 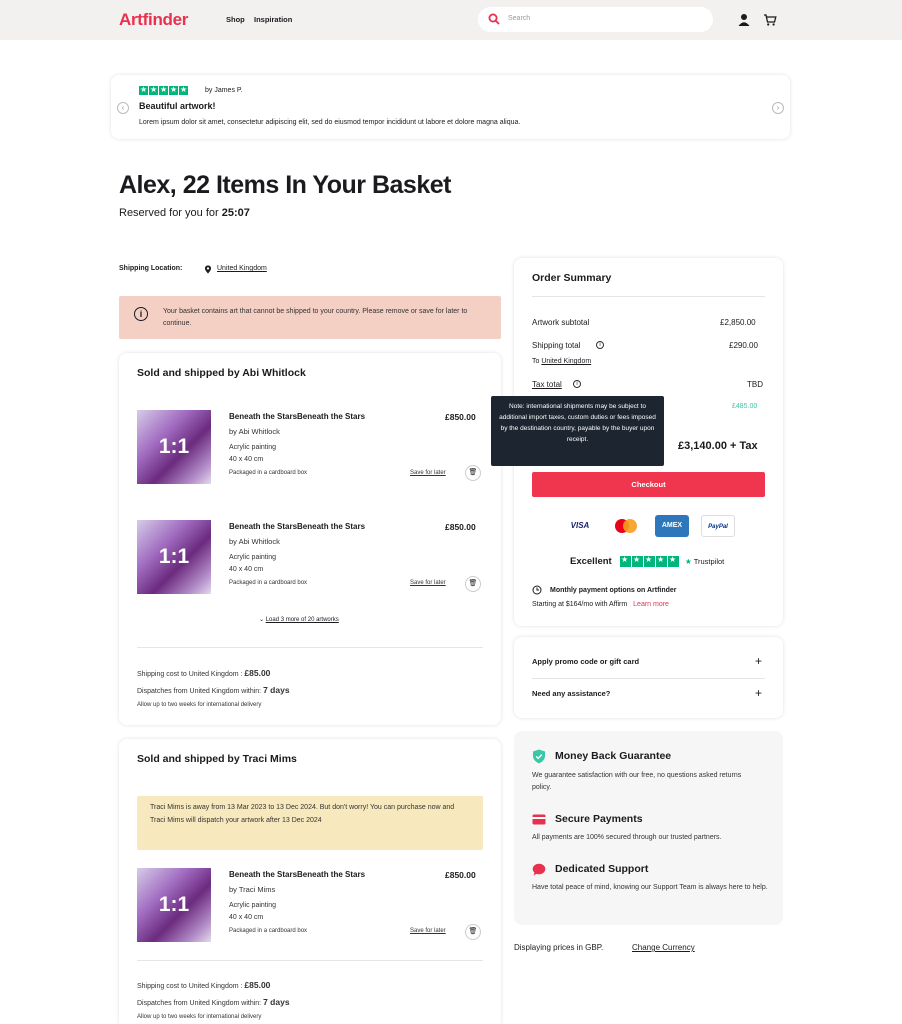 What do you see at coordinates (269, 759) in the screenshot?
I see `seller-name: Traci Mims` at bounding box center [269, 759].